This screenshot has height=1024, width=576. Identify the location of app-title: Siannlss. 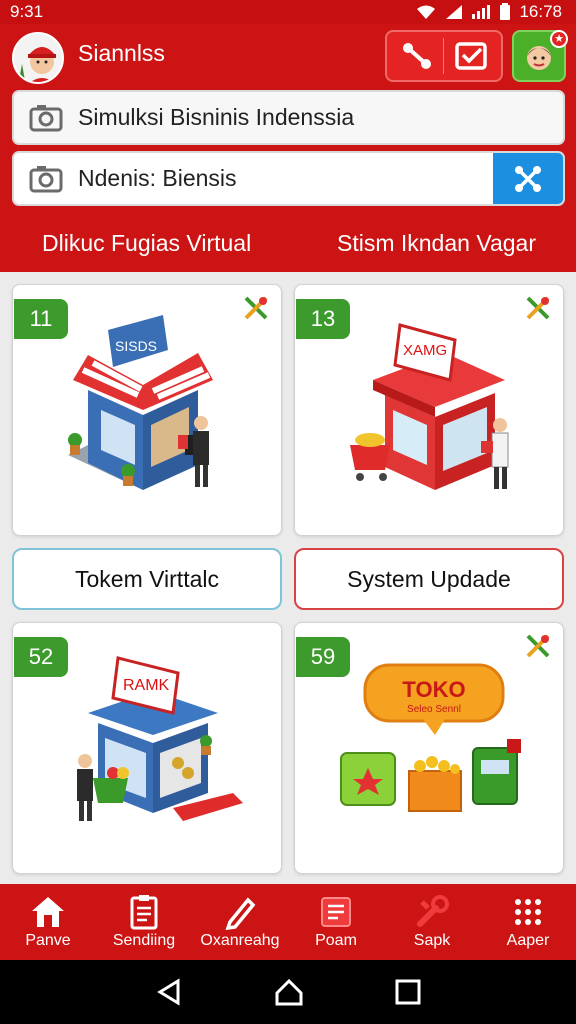
(121, 53).